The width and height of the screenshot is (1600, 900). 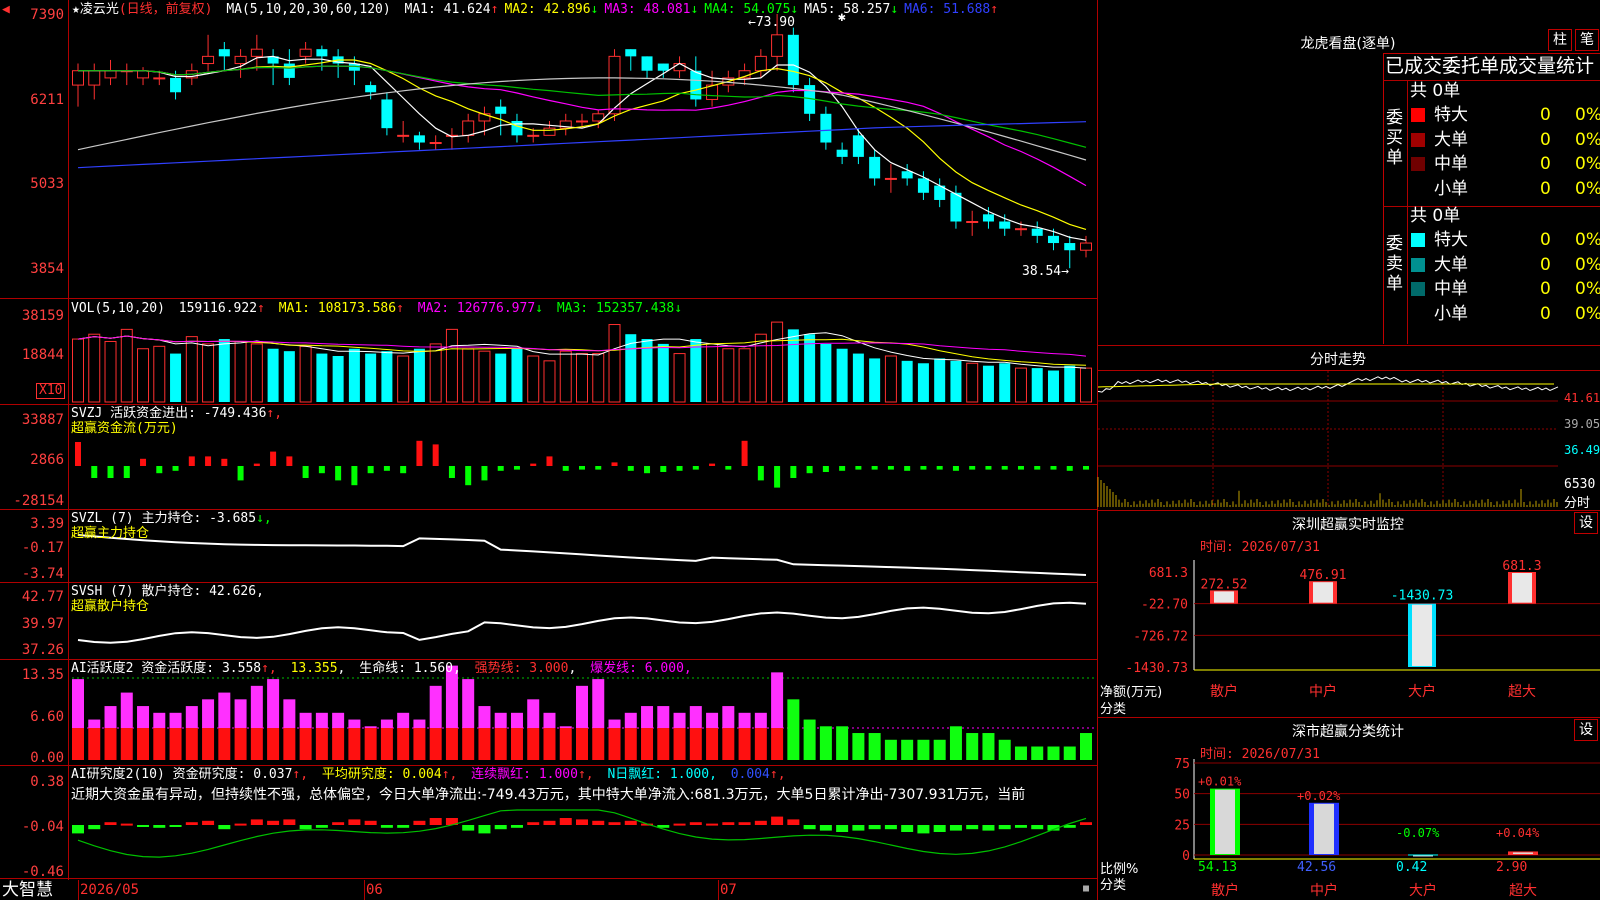 I want to click on svzl-axis-1: -0.17, so click(x=42, y=548).